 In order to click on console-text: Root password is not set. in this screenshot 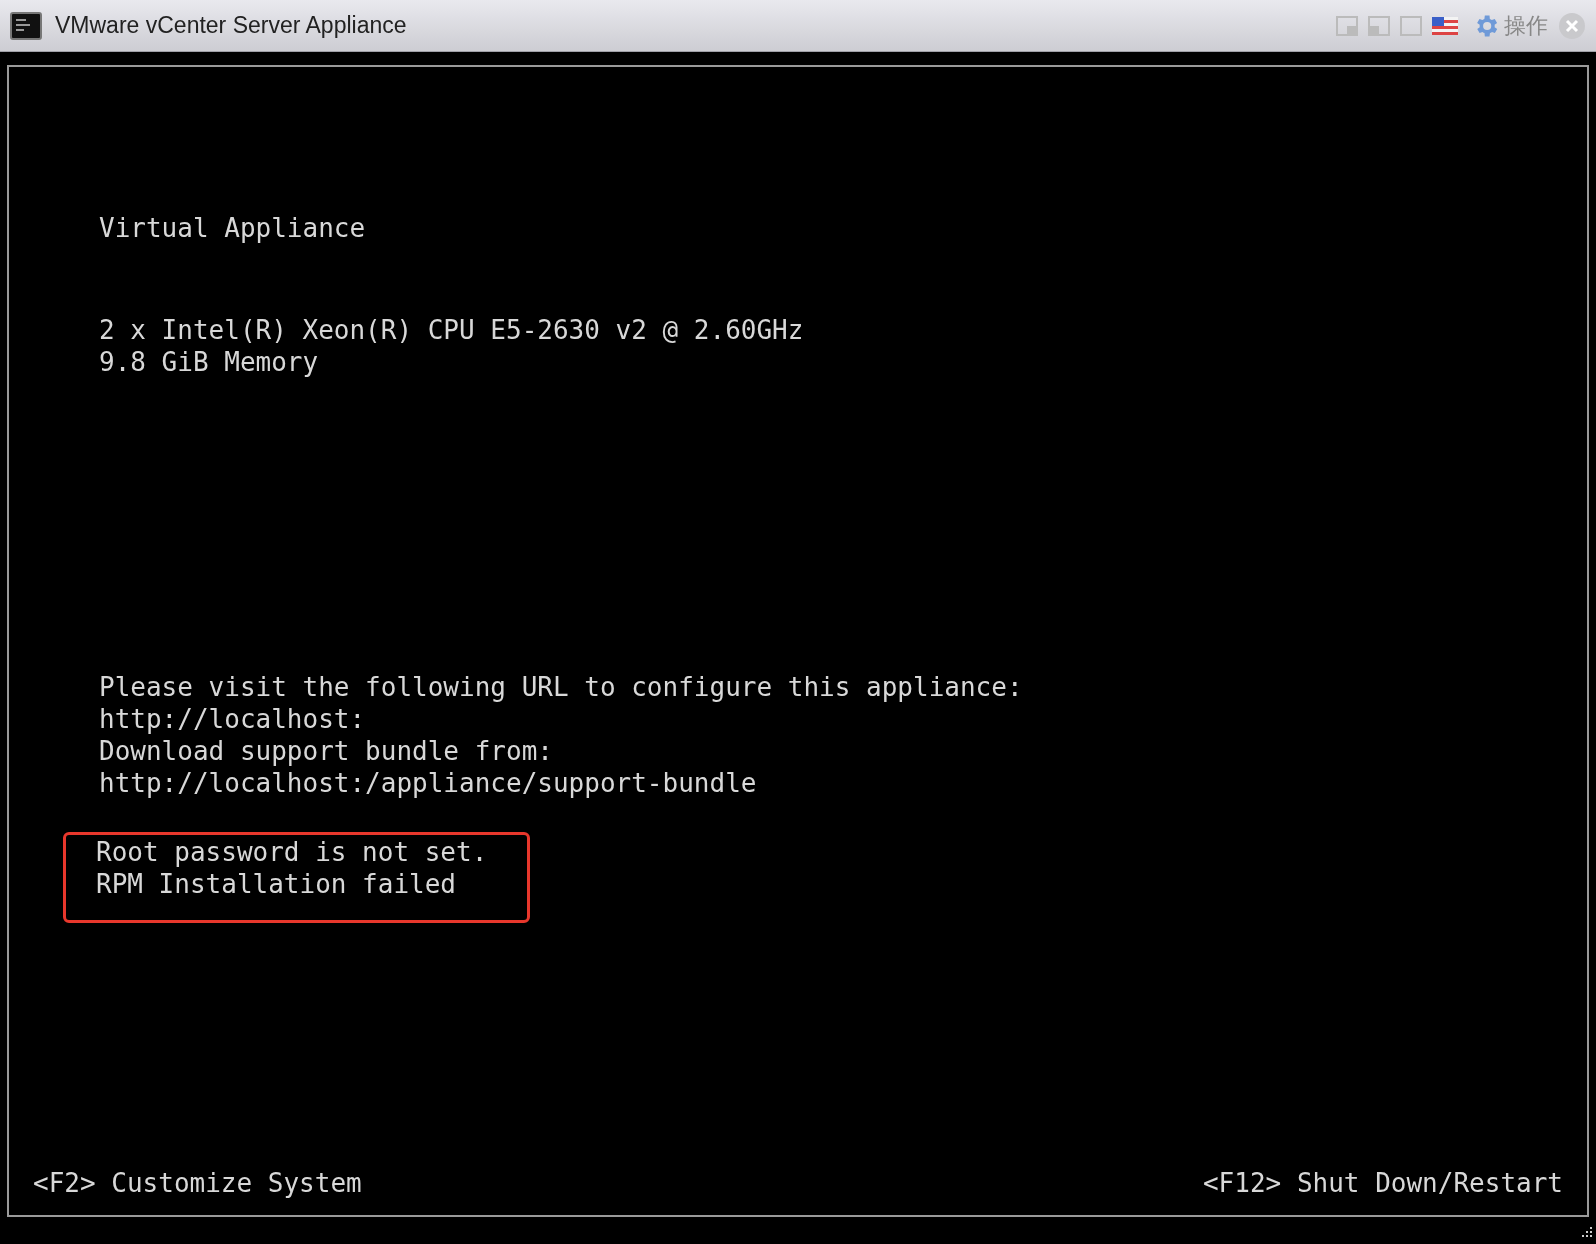, I will do `click(292, 852)`.